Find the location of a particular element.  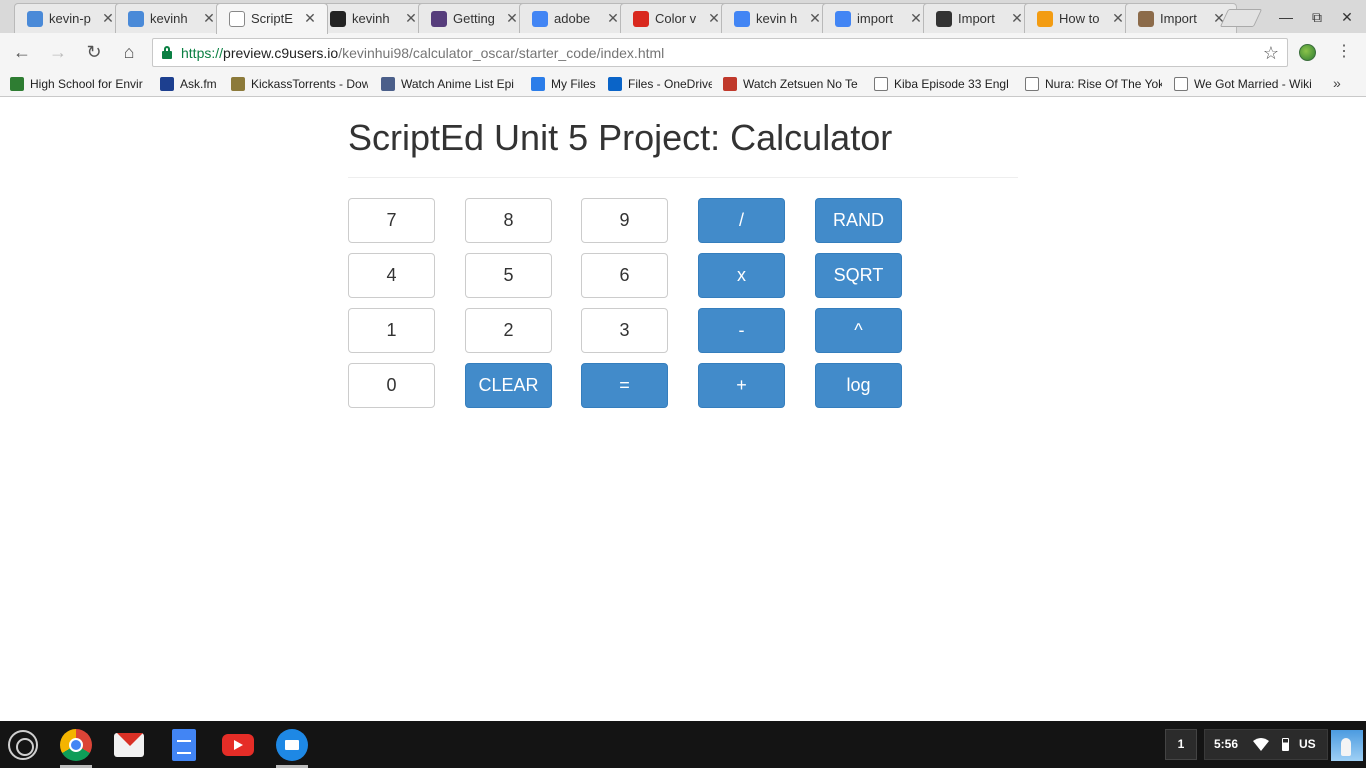

bookmark-item: Kiba Episode 33 Engl is located at coordinates (942, 84).